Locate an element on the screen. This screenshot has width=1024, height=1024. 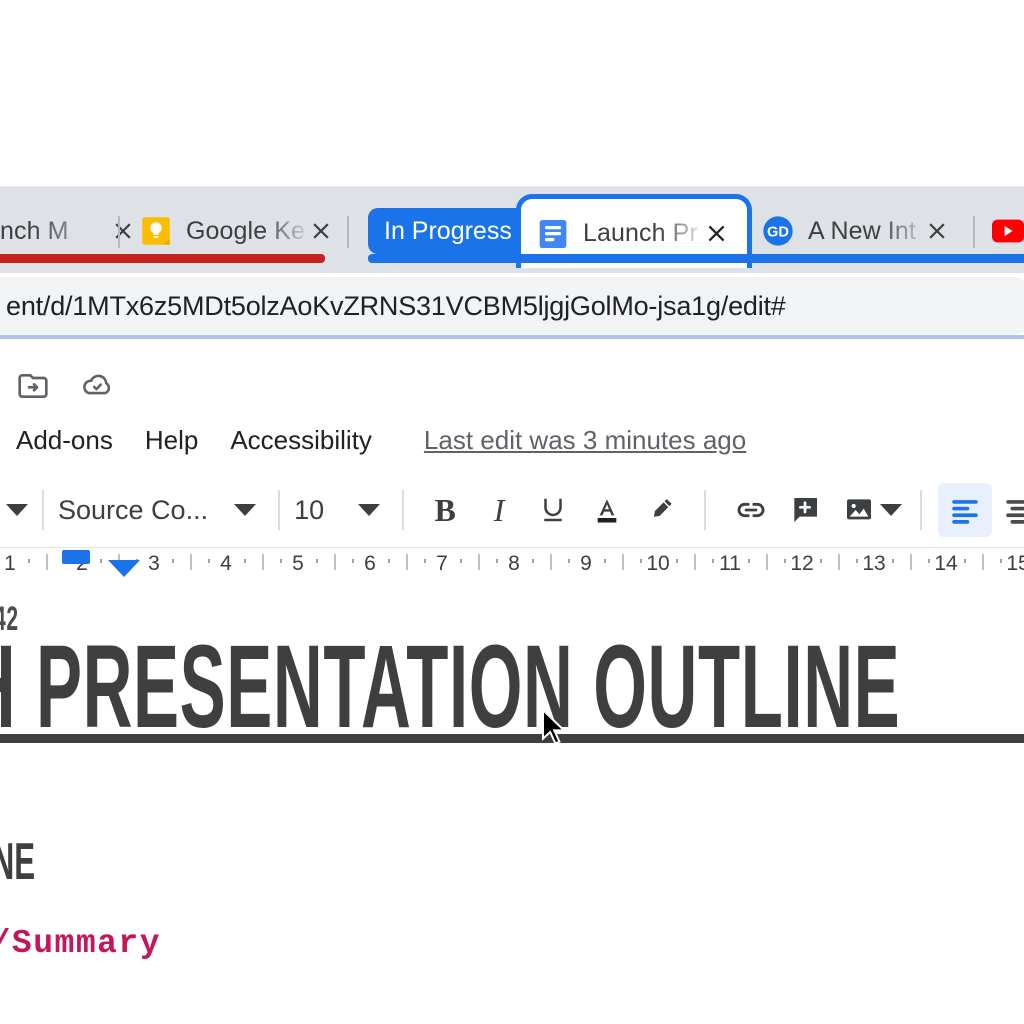
insert-link-button is located at coordinates (751, 510).